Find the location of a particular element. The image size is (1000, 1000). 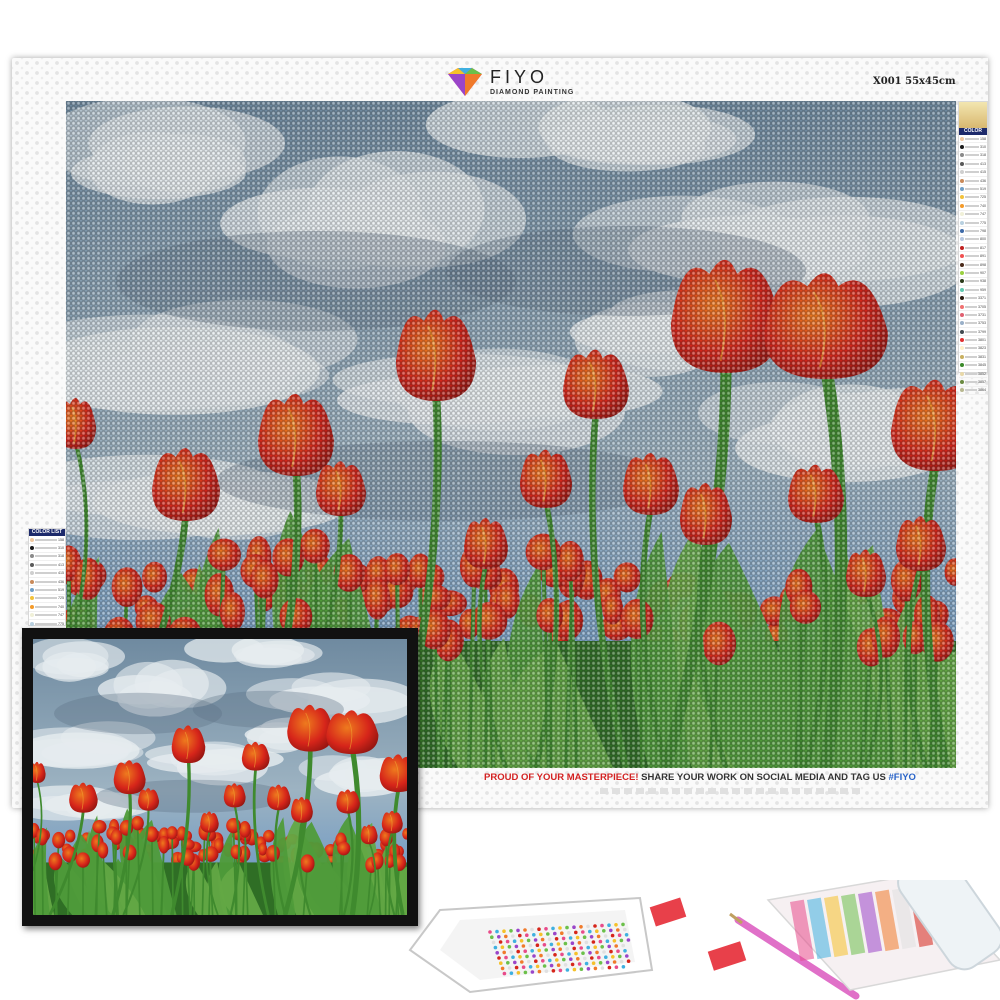

color-code: 898 is located at coordinates (983, 264).